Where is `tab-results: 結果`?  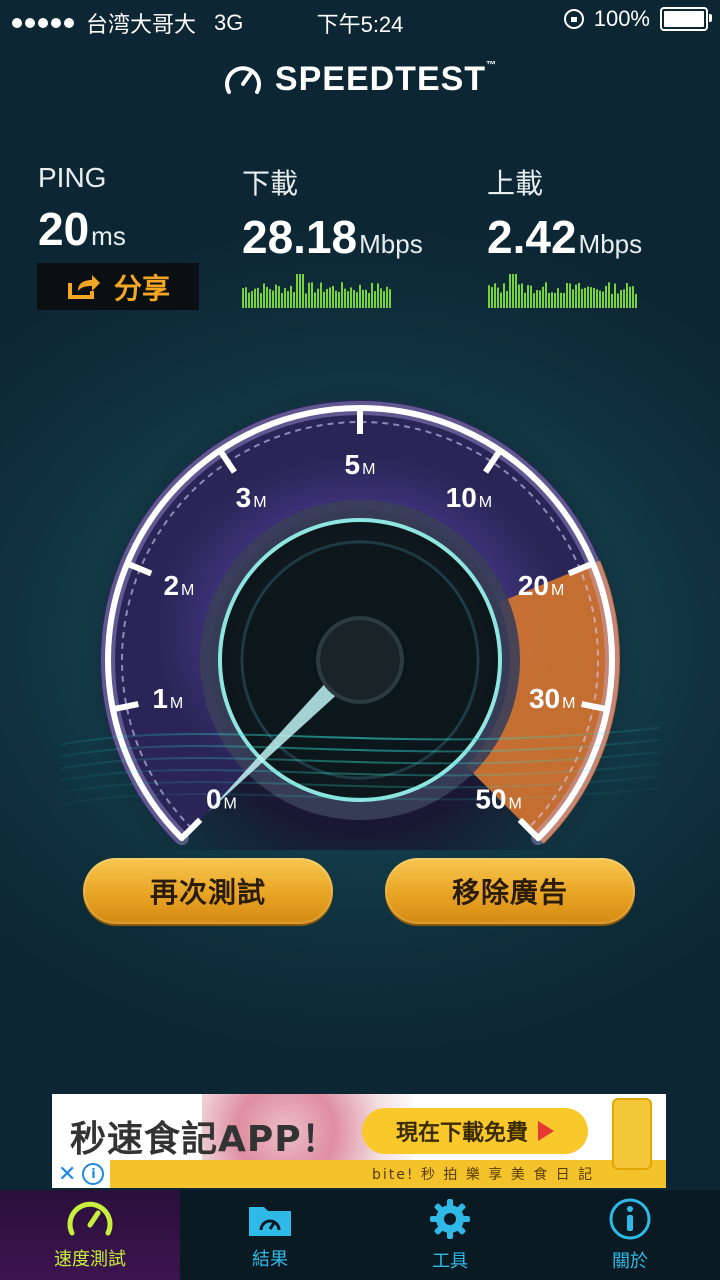 tab-results: 結果 is located at coordinates (270, 1235).